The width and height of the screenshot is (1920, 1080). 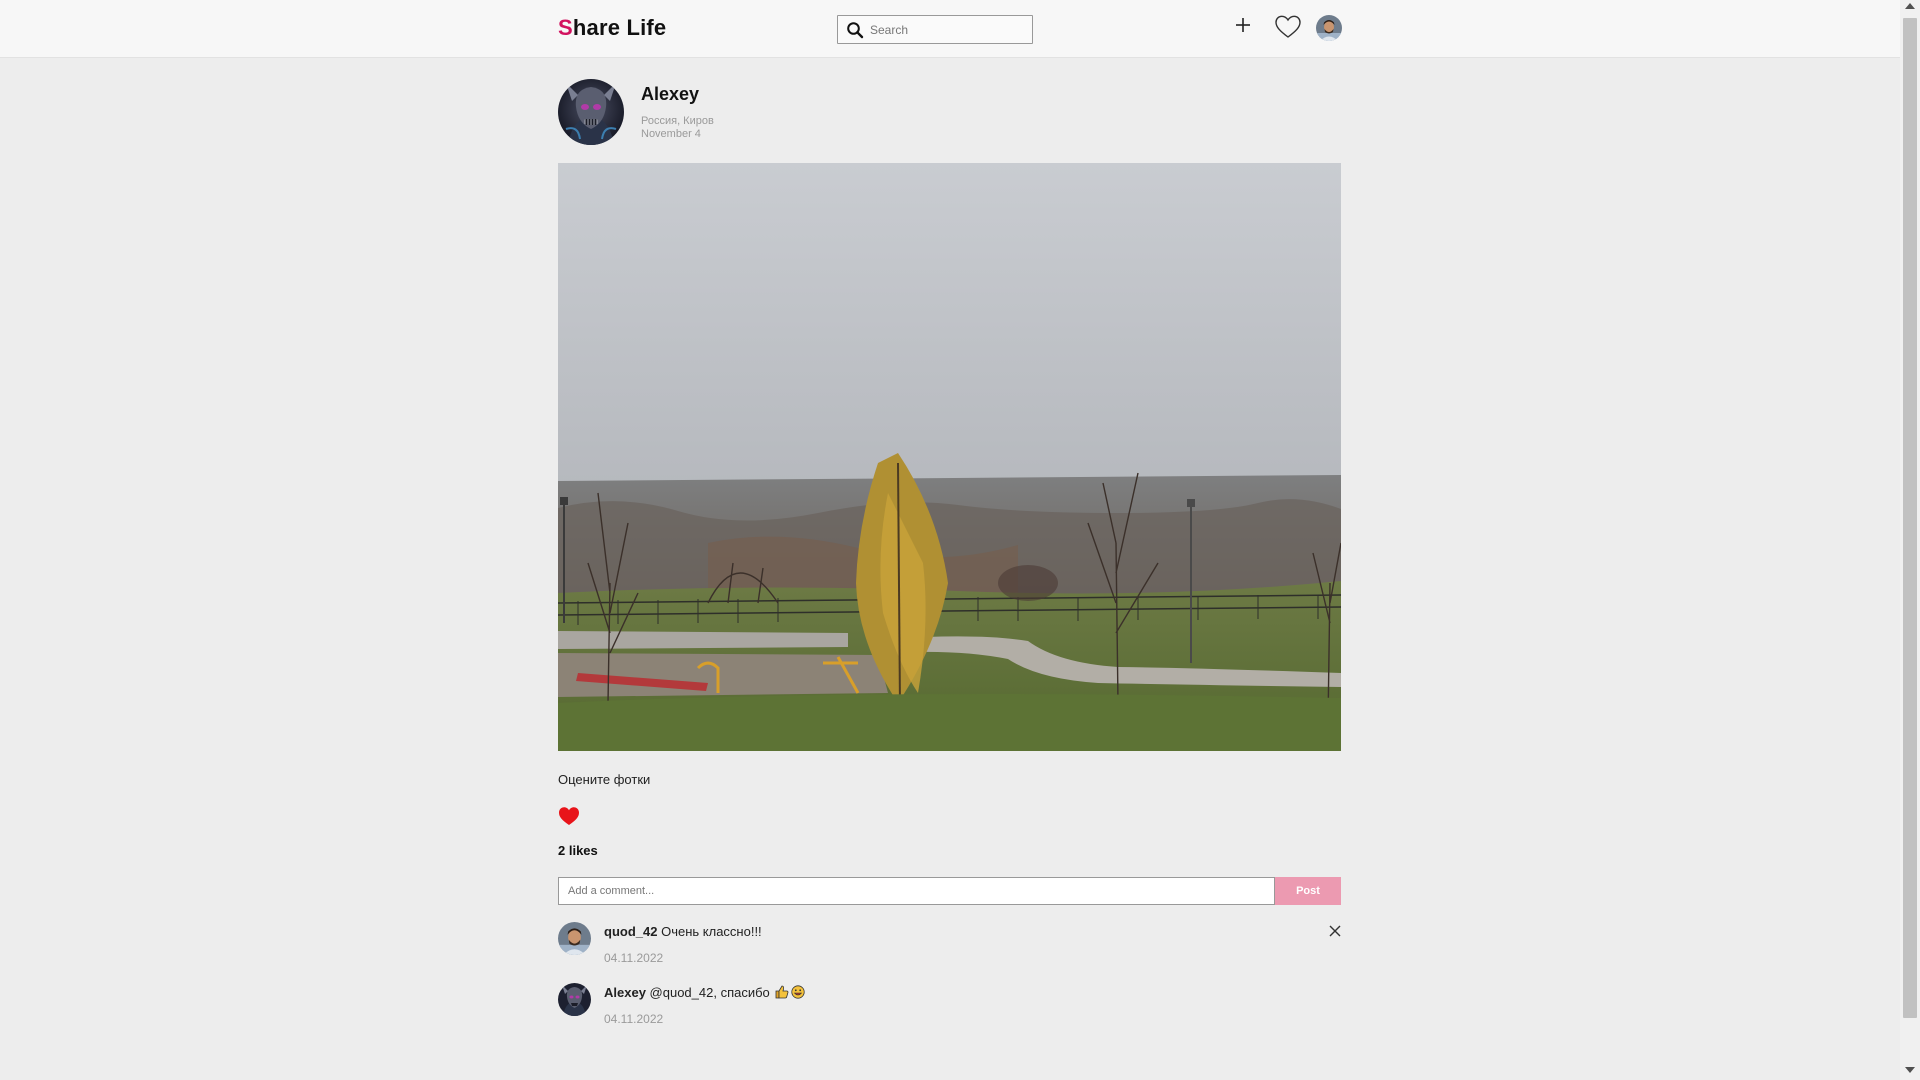 What do you see at coordinates (1335, 931) in the screenshot?
I see `close-icon` at bounding box center [1335, 931].